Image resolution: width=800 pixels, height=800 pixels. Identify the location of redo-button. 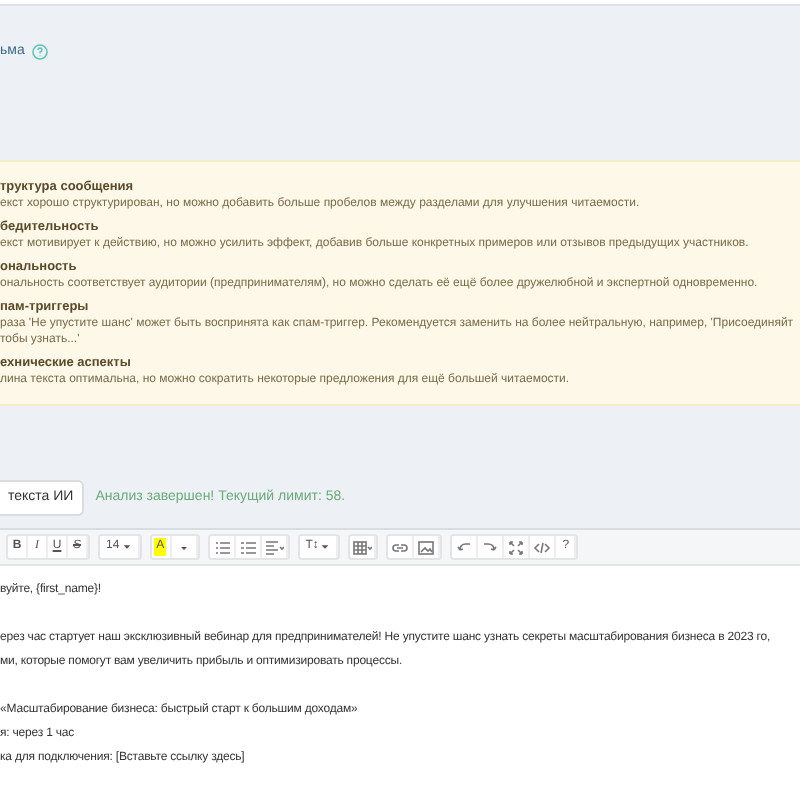
(491, 547).